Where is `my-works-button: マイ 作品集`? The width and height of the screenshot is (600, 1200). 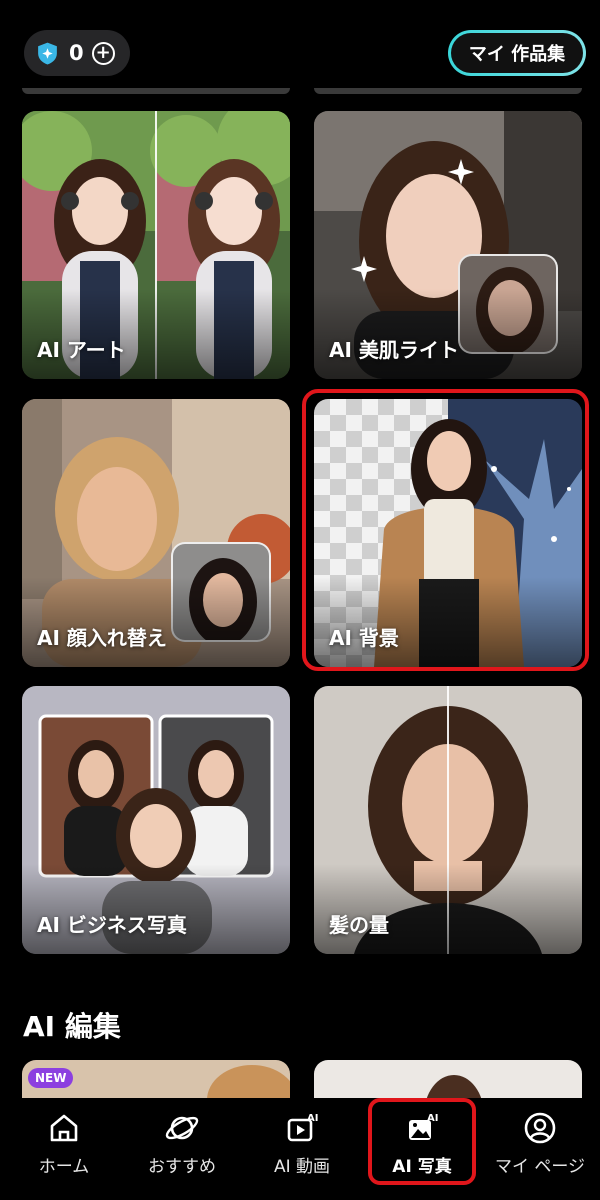 my-works-button: マイ 作品集 is located at coordinates (517, 53).